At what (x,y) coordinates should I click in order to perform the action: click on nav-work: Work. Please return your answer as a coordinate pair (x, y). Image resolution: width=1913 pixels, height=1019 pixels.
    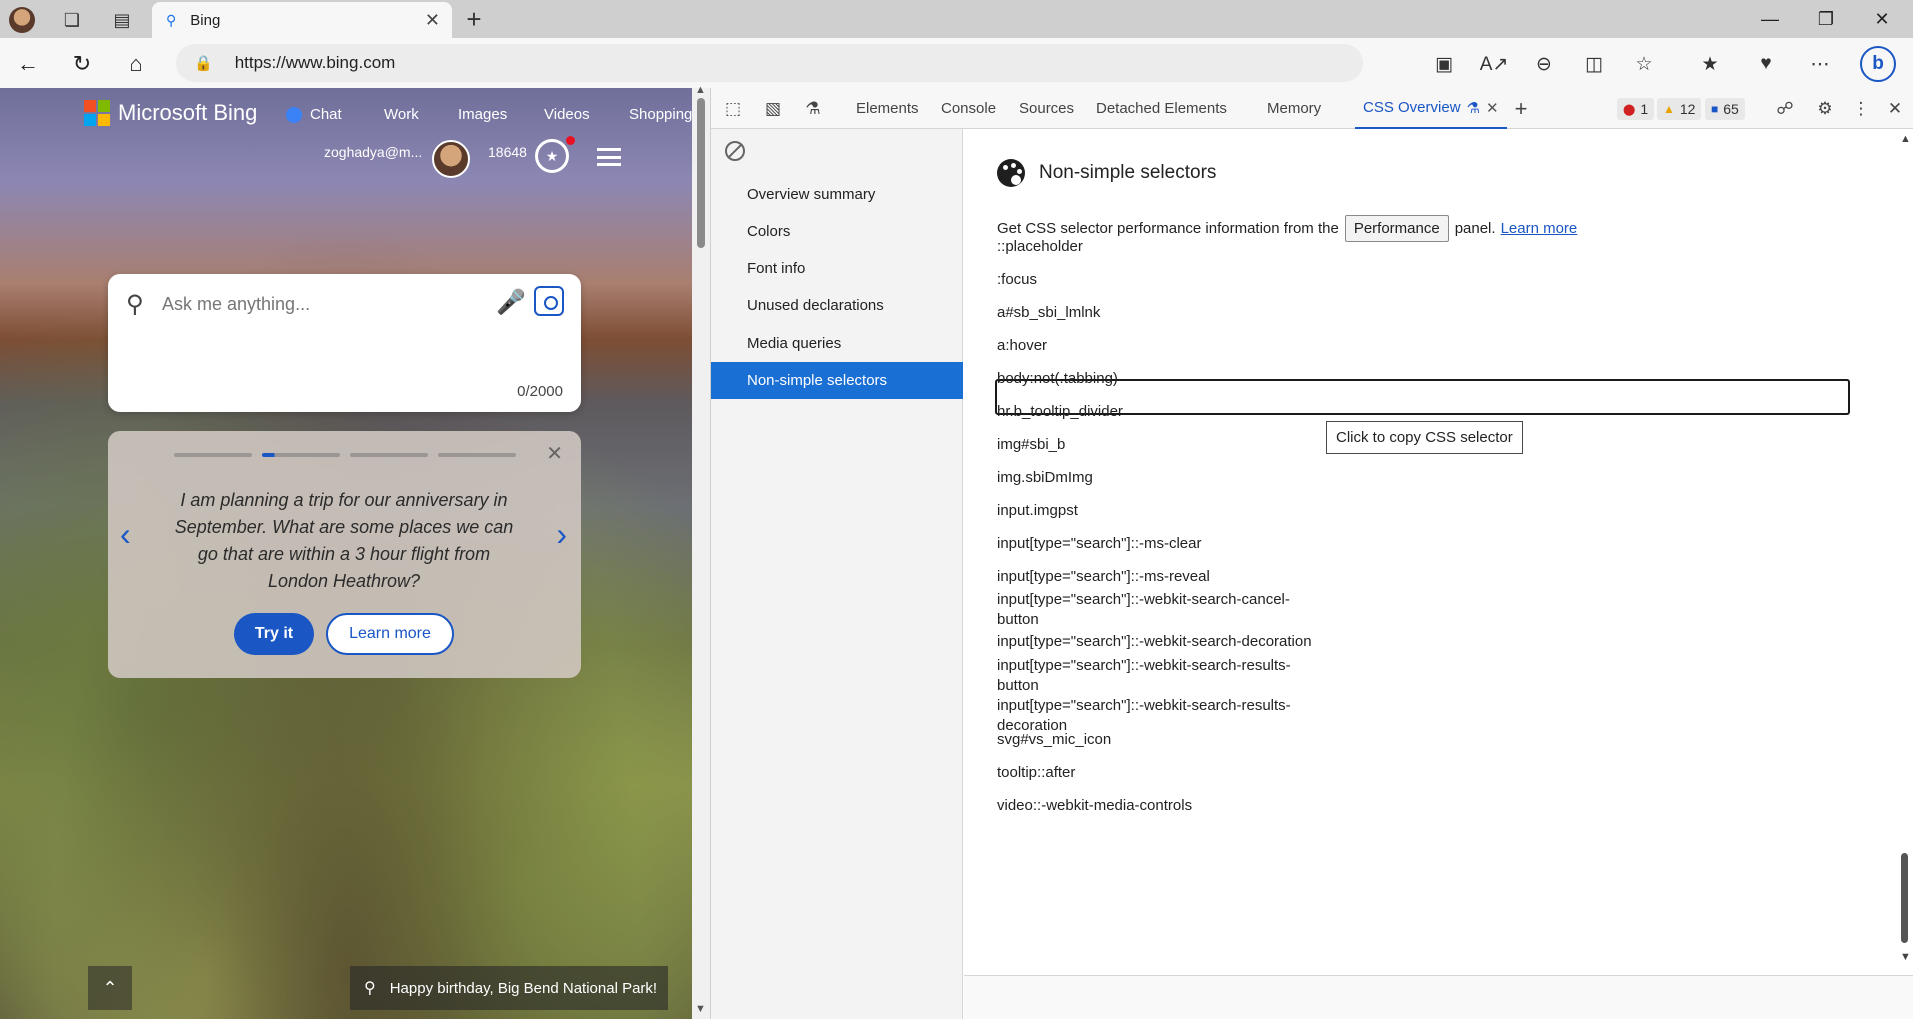
    Looking at the image, I should click on (401, 114).